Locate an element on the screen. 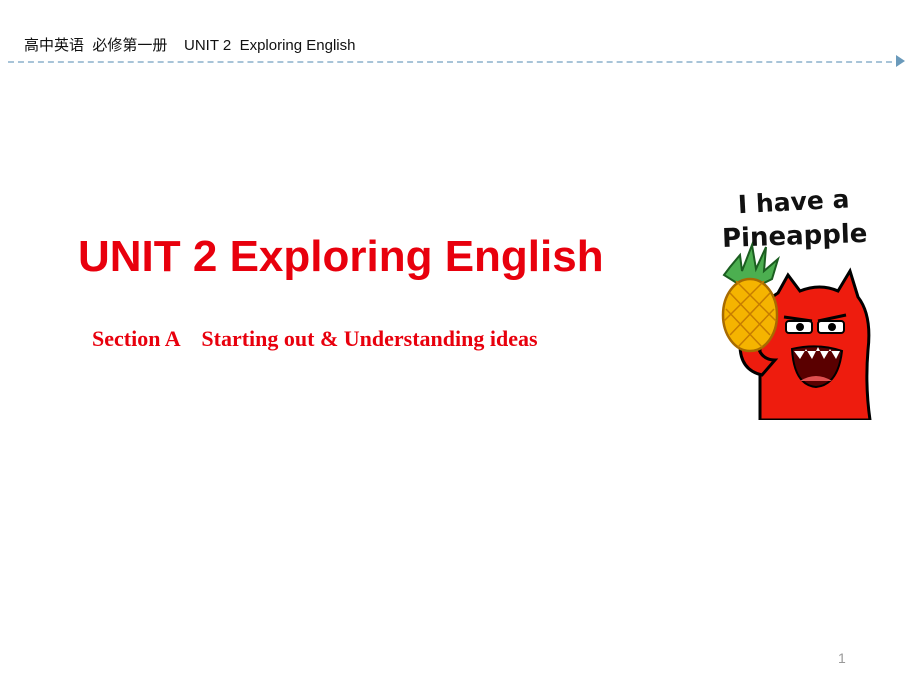  pineapple-monster-illustration: I have a Pineapple is located at coordinates (796, 302).